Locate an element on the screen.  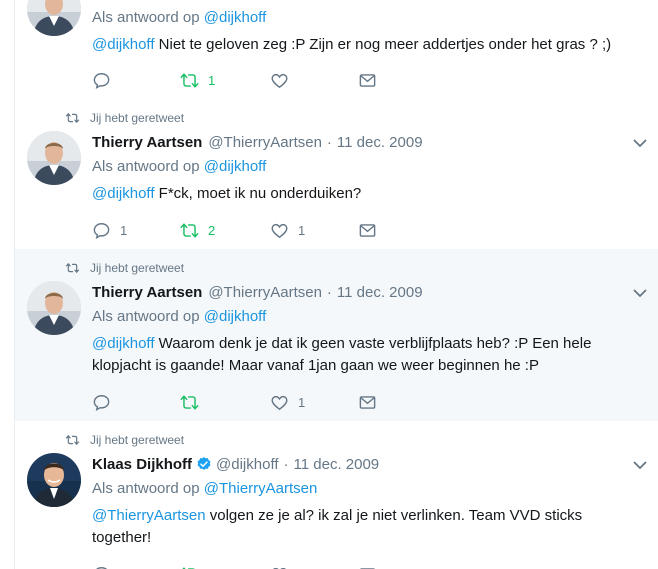
display-name: Klaas Dijkhoff is located at coordinates (142, 464).